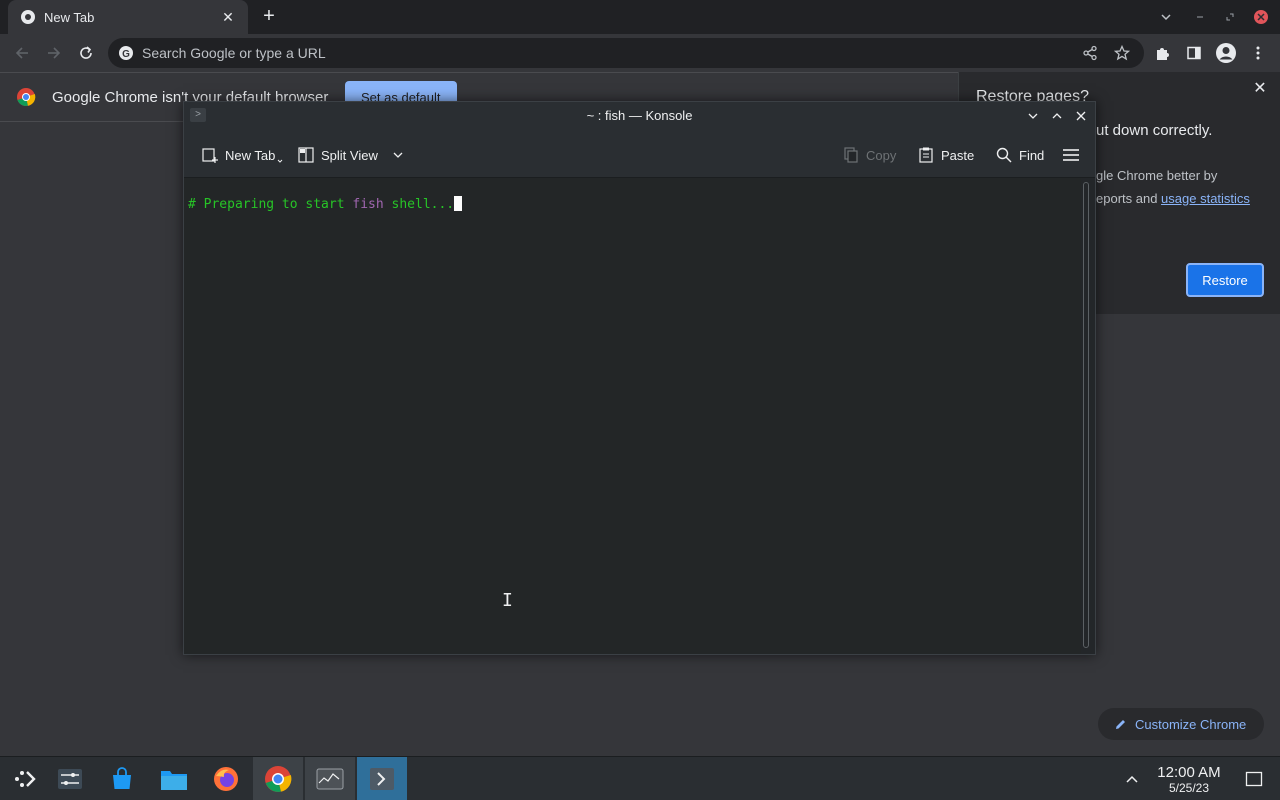 The image size is (1280, 800). Describe the element at coordinates (26, 97) in the screenshot. I see `chrome-logo-icon` at that location.